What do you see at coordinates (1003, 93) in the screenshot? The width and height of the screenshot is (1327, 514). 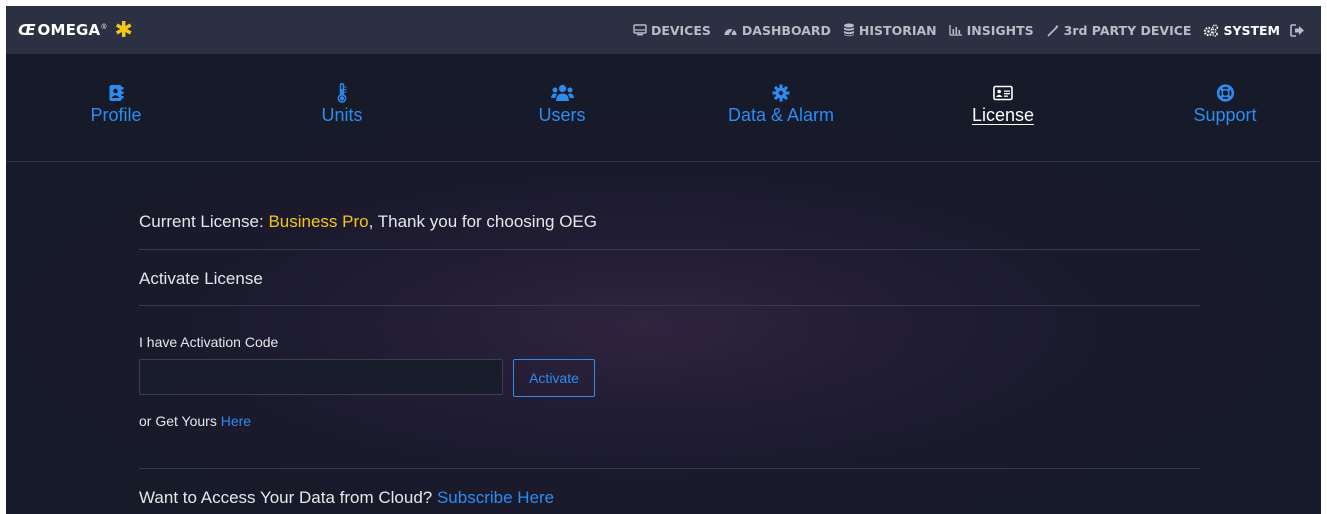 I see `id-card-icon` at bounding box center [1003, 93].